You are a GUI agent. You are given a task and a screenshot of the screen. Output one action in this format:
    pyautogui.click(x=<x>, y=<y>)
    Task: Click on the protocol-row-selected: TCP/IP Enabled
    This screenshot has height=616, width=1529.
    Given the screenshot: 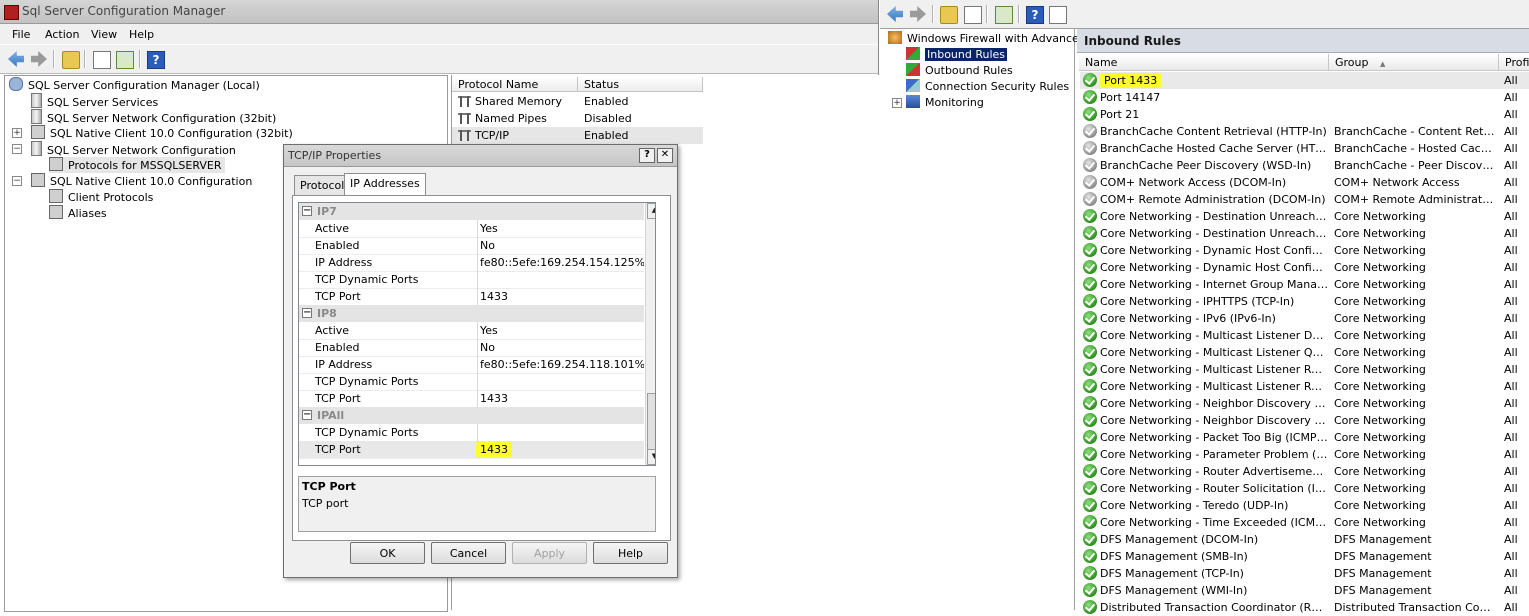 What is the action you would take?
    pyautogui.click(x=577, y=135)
    